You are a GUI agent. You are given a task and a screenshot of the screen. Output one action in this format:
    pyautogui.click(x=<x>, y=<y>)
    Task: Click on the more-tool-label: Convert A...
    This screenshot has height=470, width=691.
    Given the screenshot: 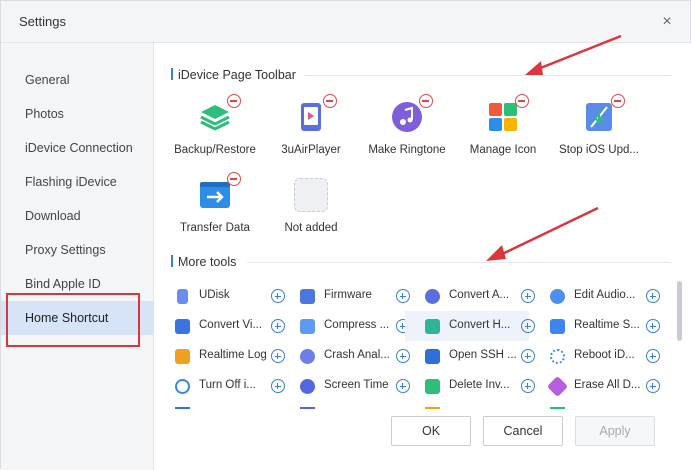 What is the action you would take?
    pyautogui.click(x=479, y=295)
    